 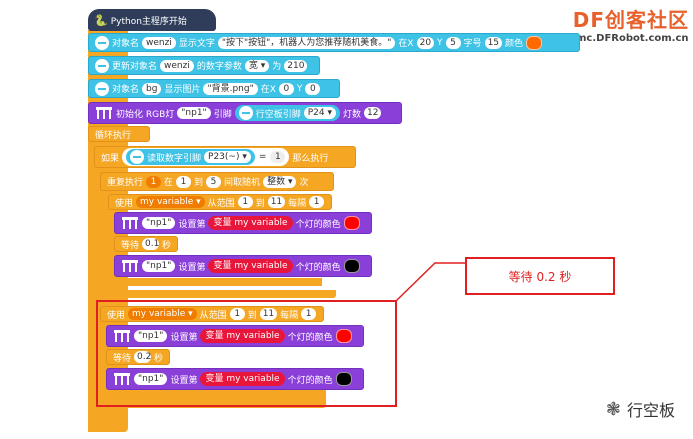 I want to click on repeat-count: 1, so click(x=154, y=181).